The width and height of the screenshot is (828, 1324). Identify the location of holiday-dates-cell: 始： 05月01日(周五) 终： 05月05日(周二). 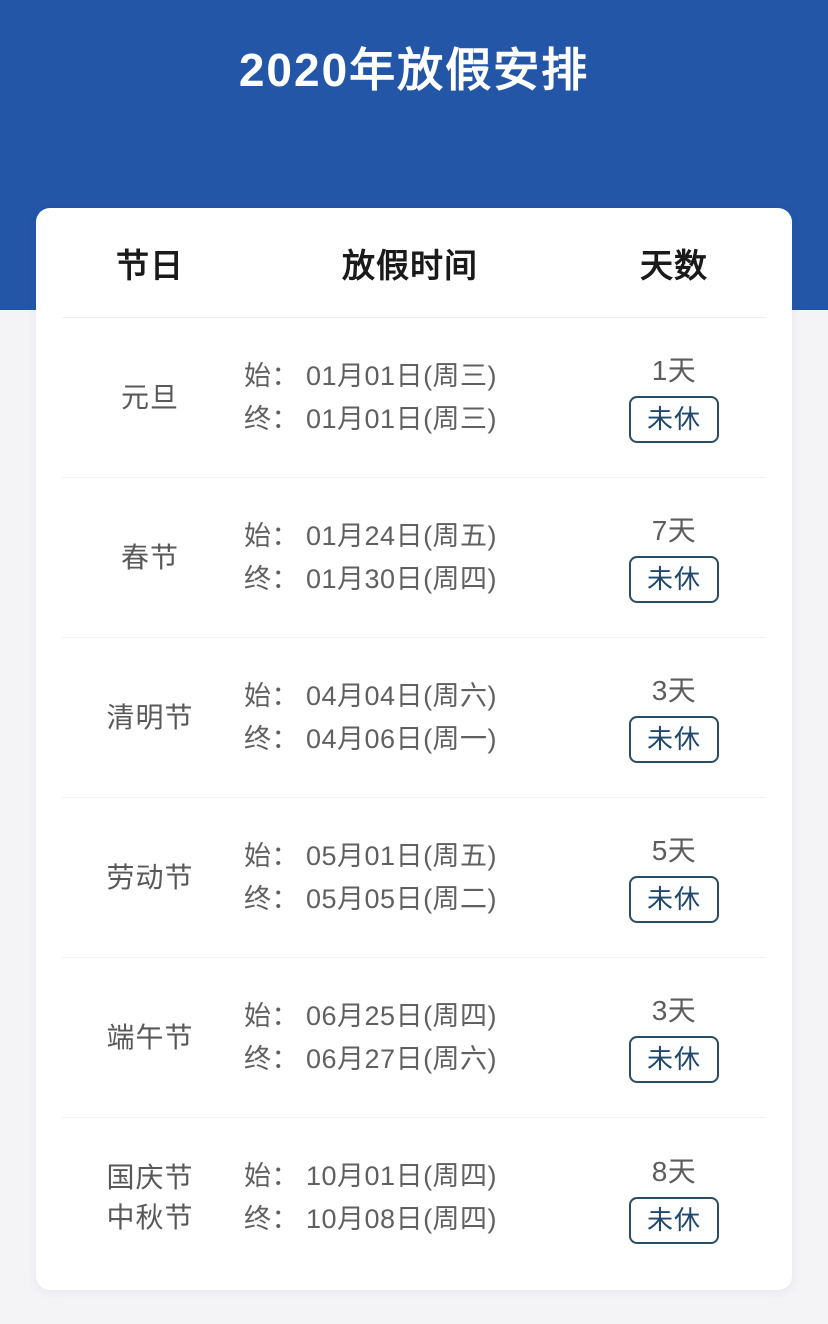
(410, 878).